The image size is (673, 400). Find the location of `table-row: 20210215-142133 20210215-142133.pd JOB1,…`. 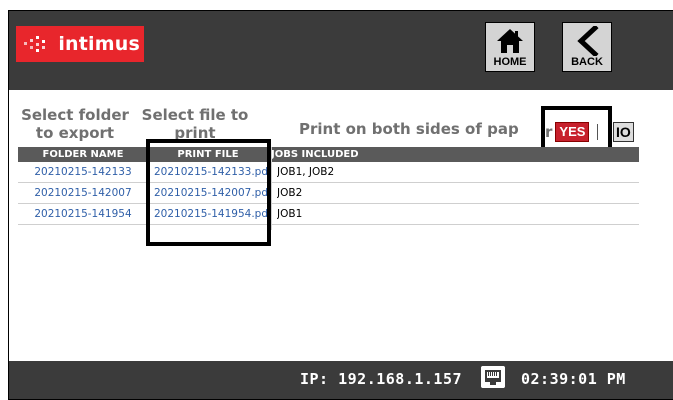

table-row: 20210215-142133 20210215-142133.pd JOB1,… is located at coordinates (328, 172).